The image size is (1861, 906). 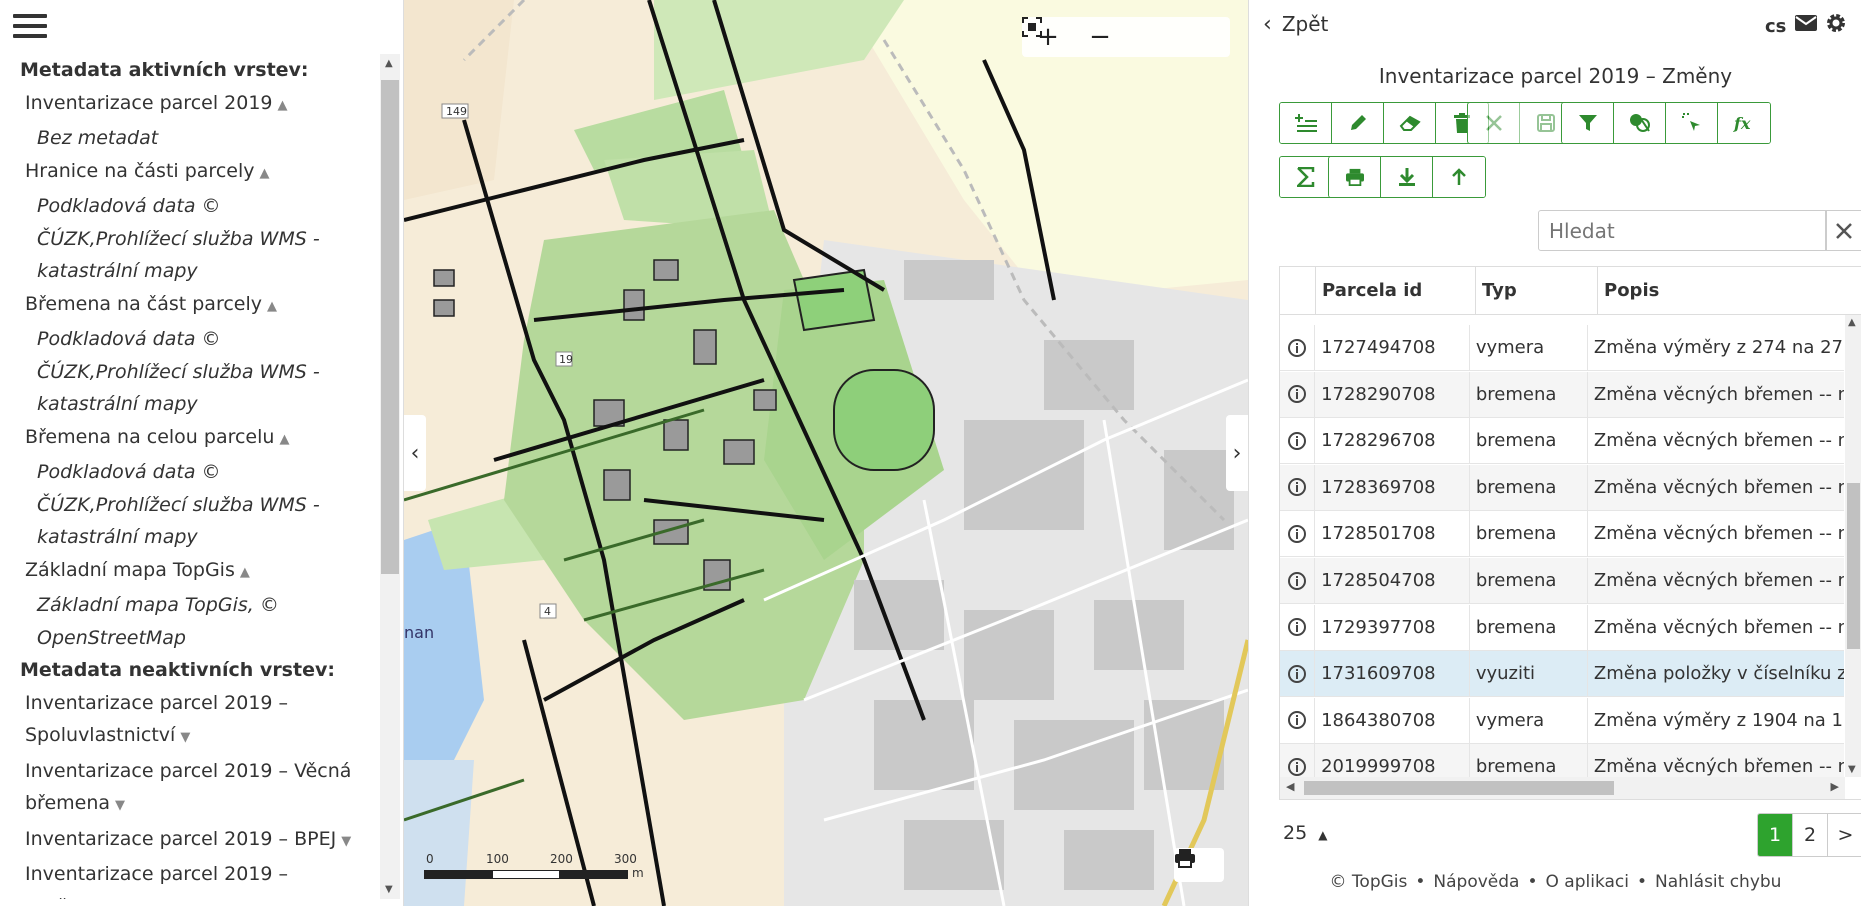 What do you see at coordinates (1775, 835) in the screenshot?
I see `page-button-1: 1` at bounding box center [1775, 835].